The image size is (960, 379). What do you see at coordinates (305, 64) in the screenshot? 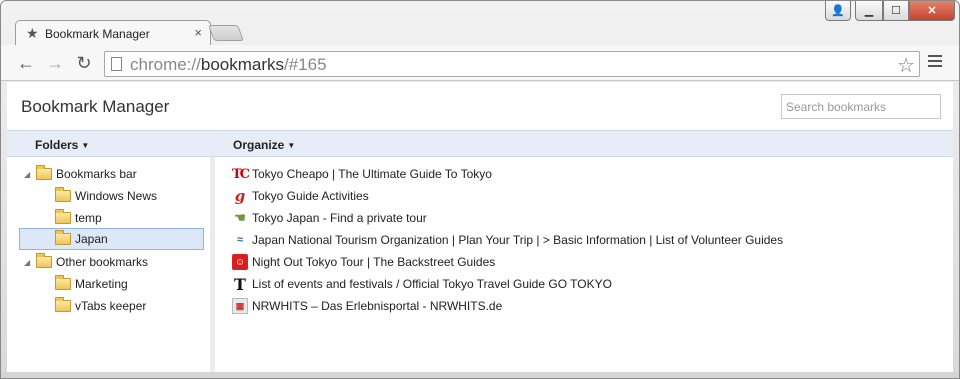
I see `url-path: /#165` at bounding box center [305, 64].